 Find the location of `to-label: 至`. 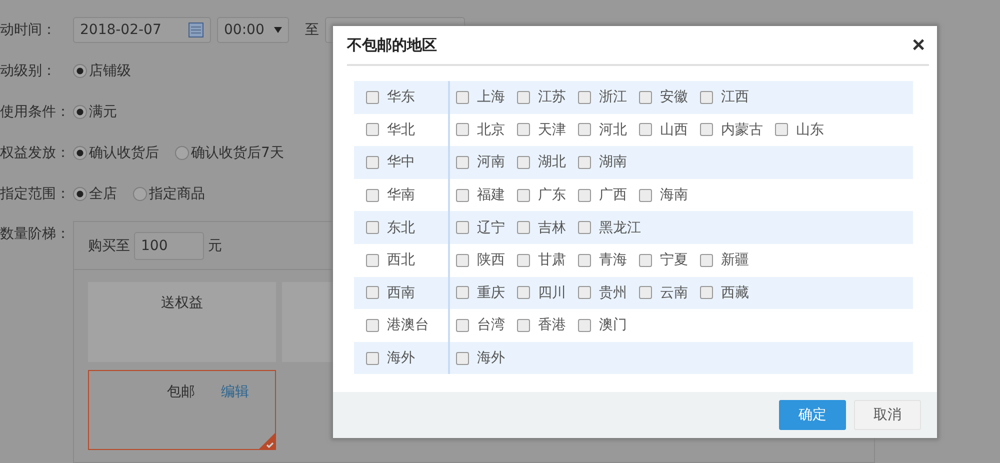

to-label: 至 is located at coordinates (312, 30).